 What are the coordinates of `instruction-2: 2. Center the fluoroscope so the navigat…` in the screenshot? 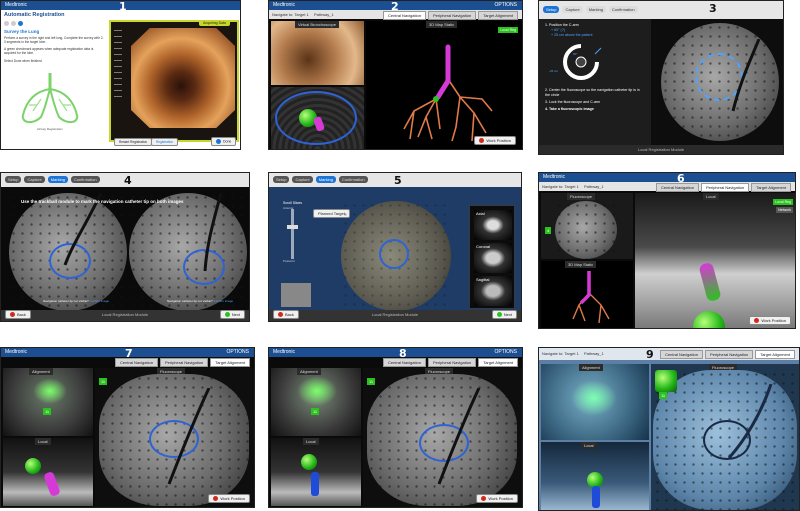 It's located at (592, 92).